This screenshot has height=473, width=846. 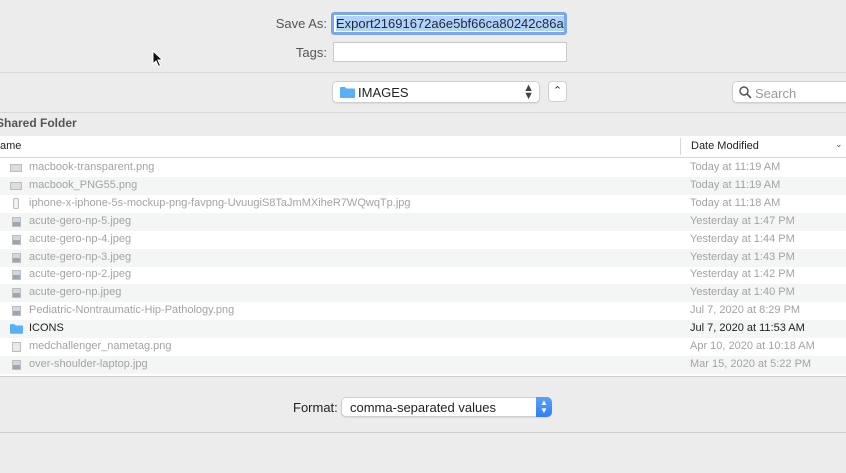 What do you see at coordinates (423, 147) in the screenshot?
I see `column-header-row: ame Date Modified ⌄` at bounding box center [423, 147].